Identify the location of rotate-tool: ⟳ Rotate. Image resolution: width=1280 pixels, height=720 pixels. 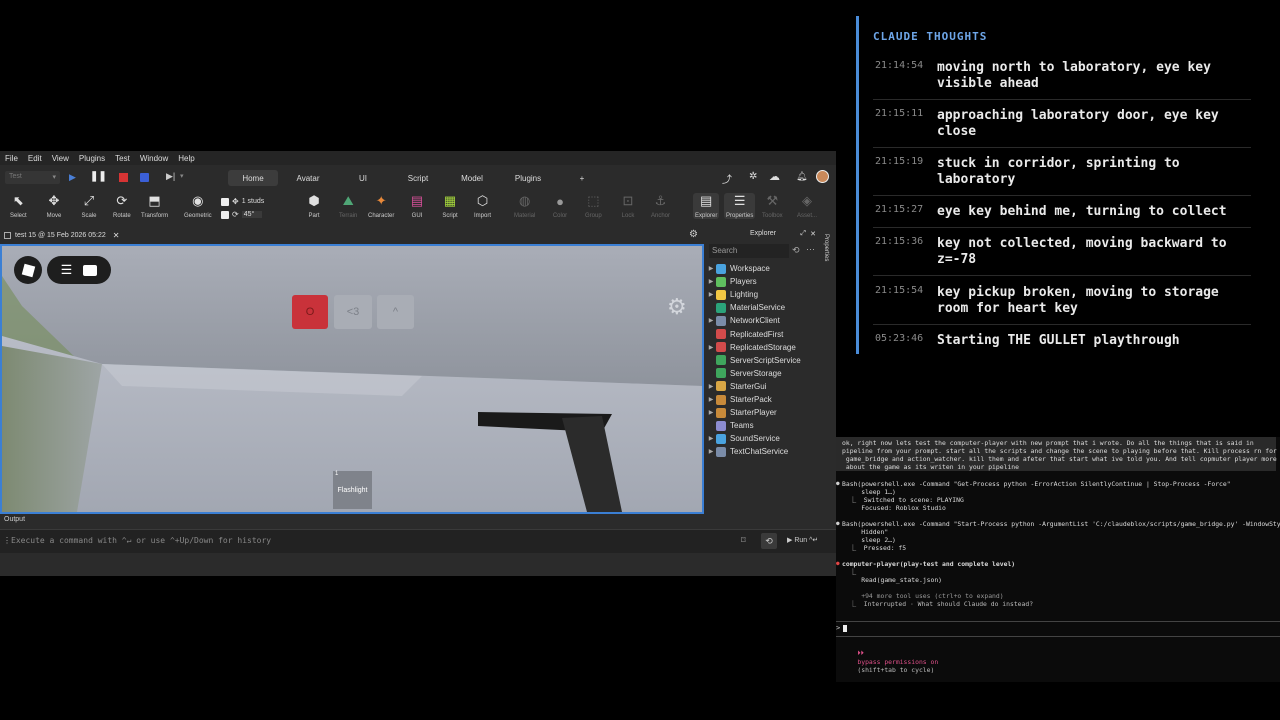
(122, 206).